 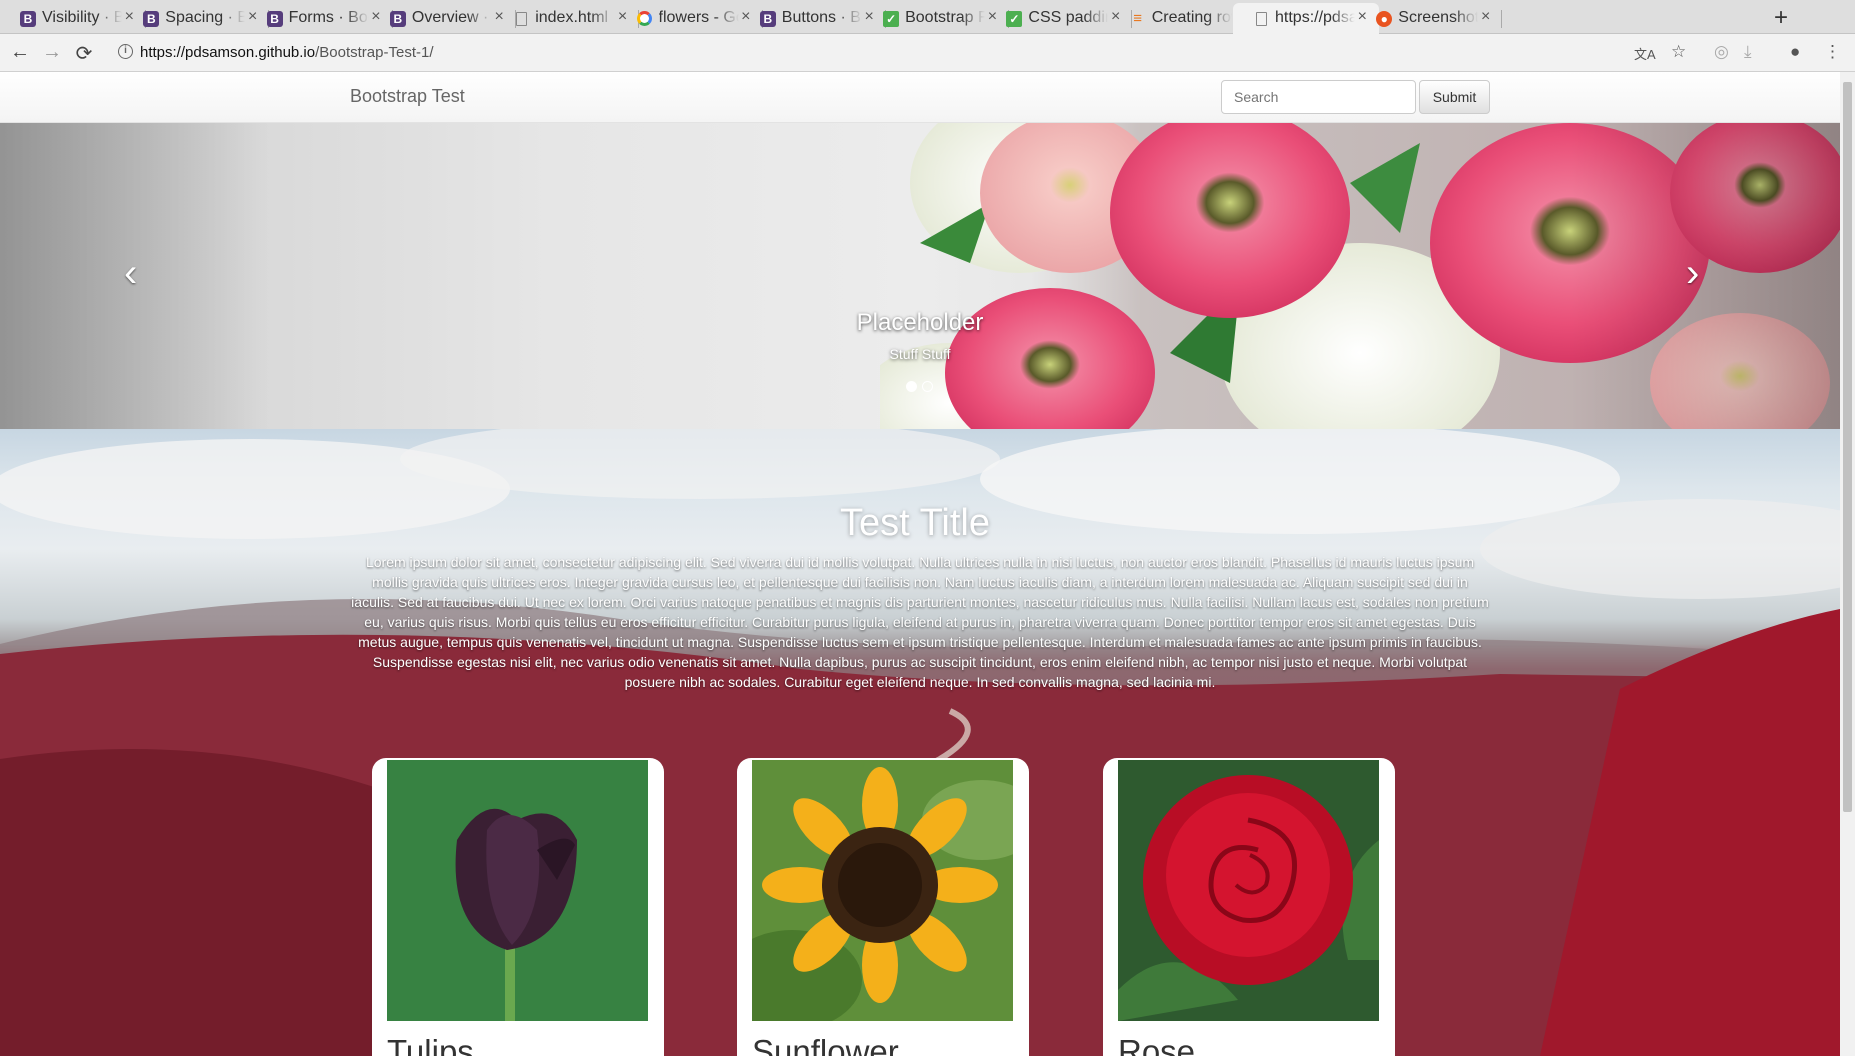 What do you see at coordinates (1748, 52) in the screenshot?
I see `extension-download-icon: ⤓` at bounding box center [1748, 52].